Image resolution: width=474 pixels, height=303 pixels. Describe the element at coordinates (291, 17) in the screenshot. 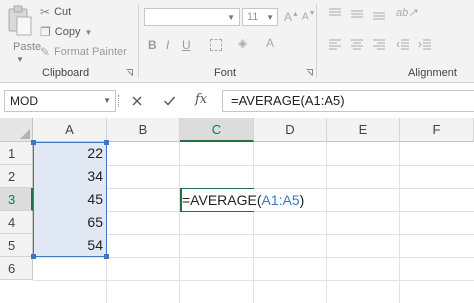

I see `increase-font-icon: A▲` at that location.